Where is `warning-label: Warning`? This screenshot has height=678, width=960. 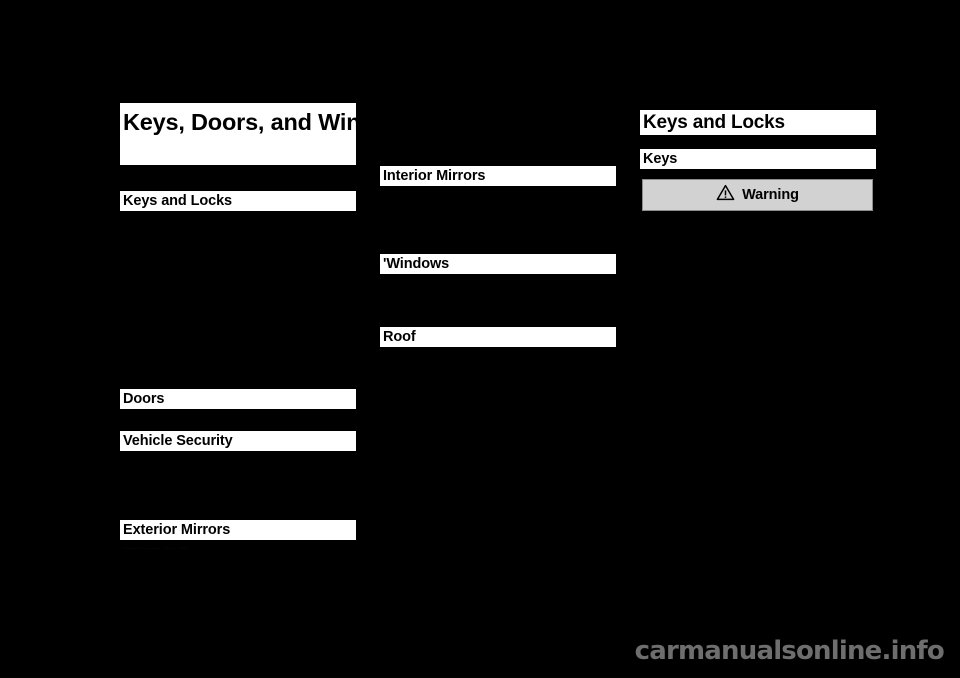
warning-label: Warning is located at coordinates (770, 195).